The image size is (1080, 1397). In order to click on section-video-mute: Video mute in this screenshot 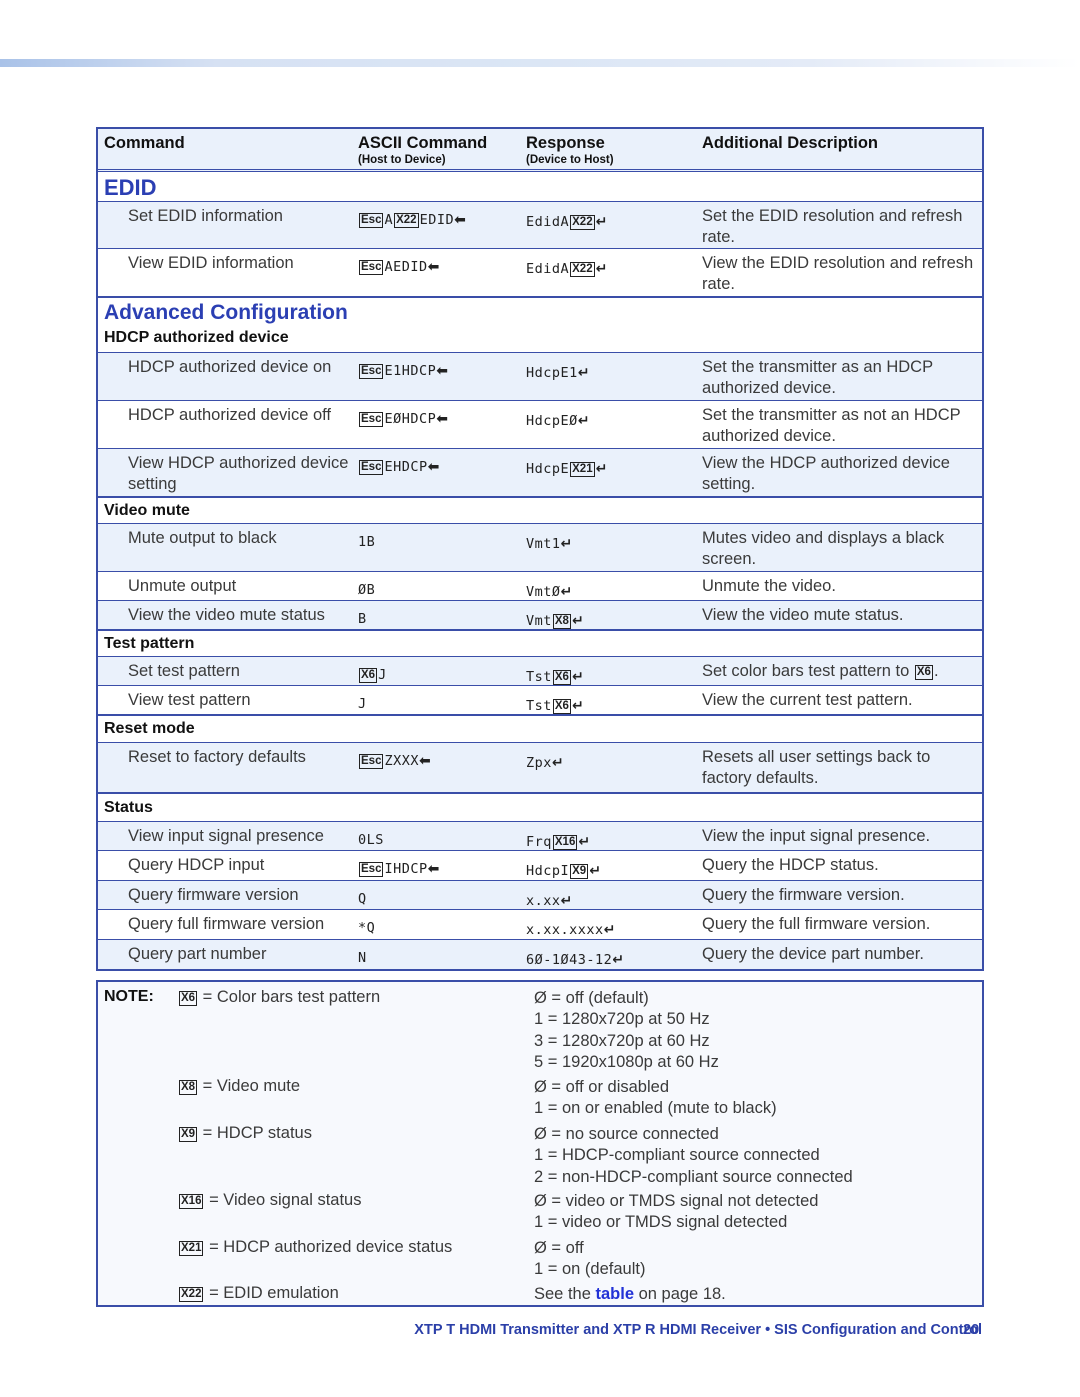, I will do `click(540, 509)`.